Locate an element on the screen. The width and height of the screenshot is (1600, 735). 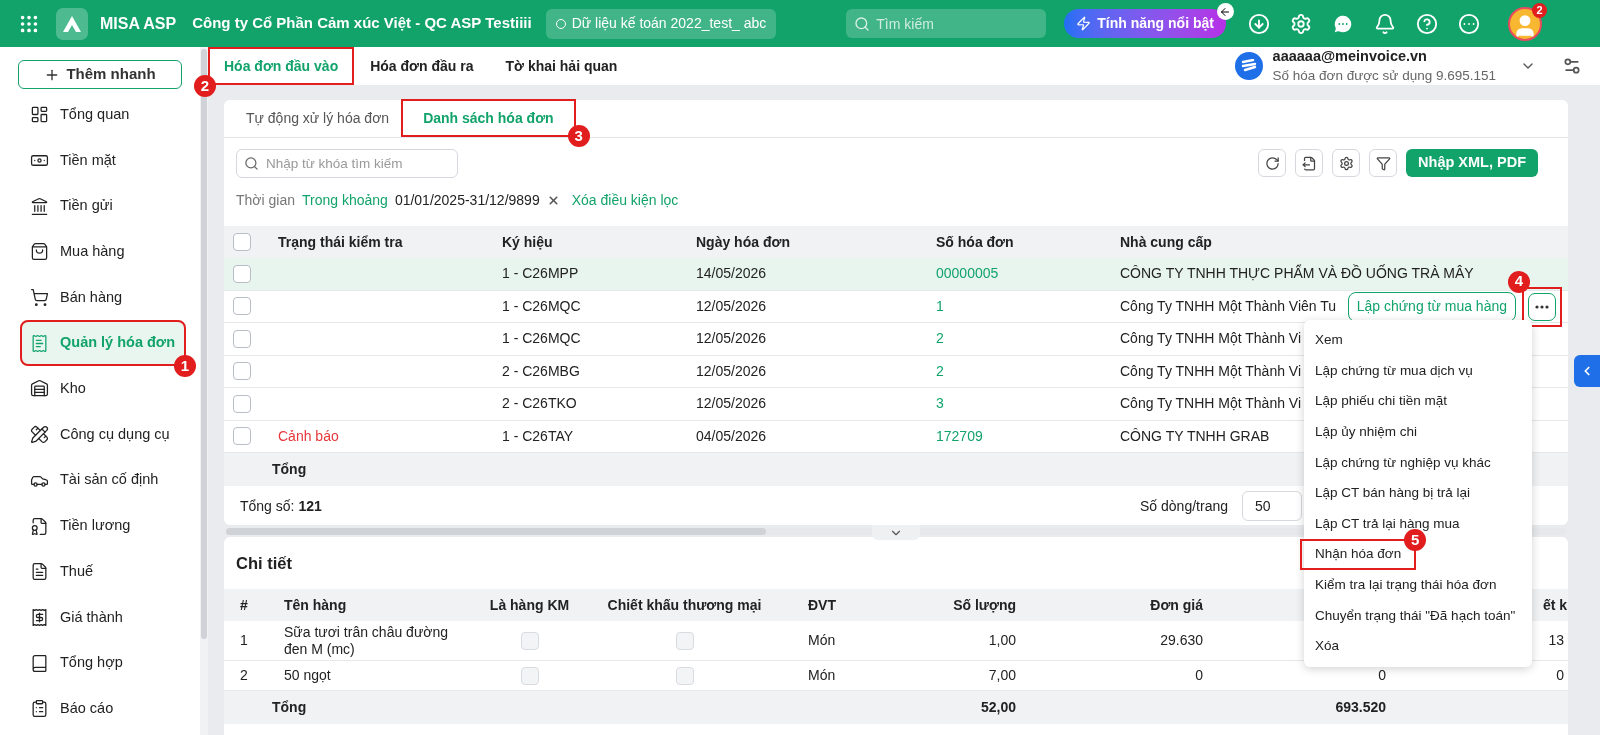
status-text: Cảnh báo is located at coordinates (308, 435).